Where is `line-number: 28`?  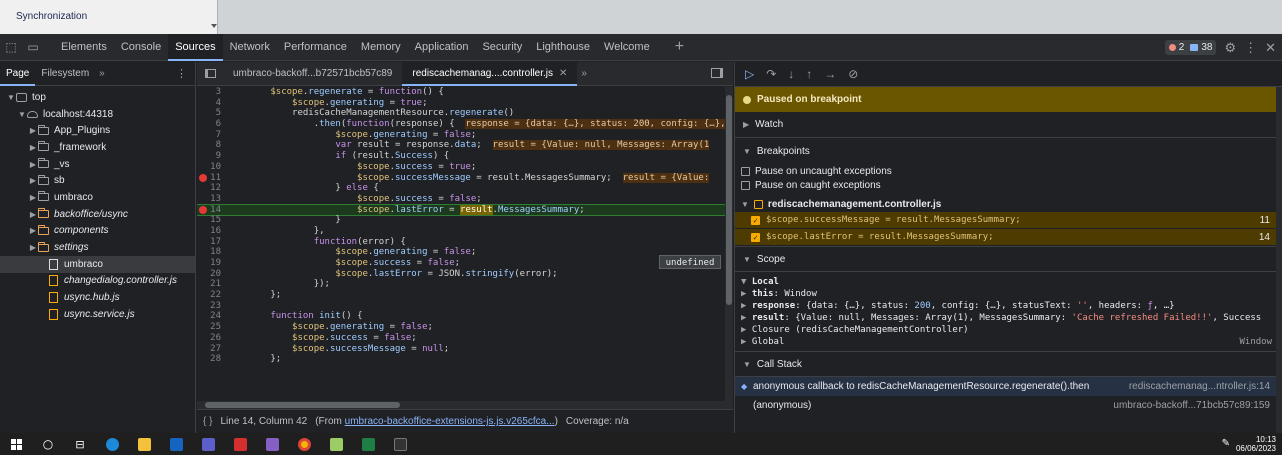 line-number: 28 is located at coordinates (212, 359).